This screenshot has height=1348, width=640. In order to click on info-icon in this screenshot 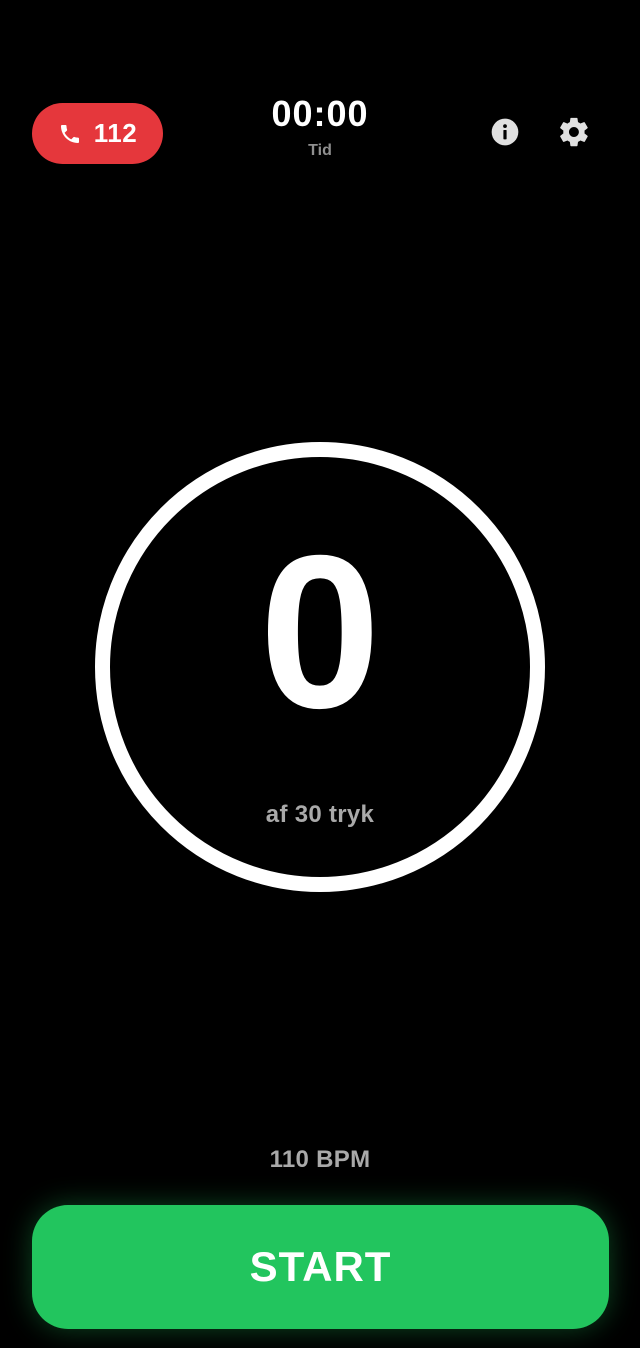, I will do `click(505, 134)`.